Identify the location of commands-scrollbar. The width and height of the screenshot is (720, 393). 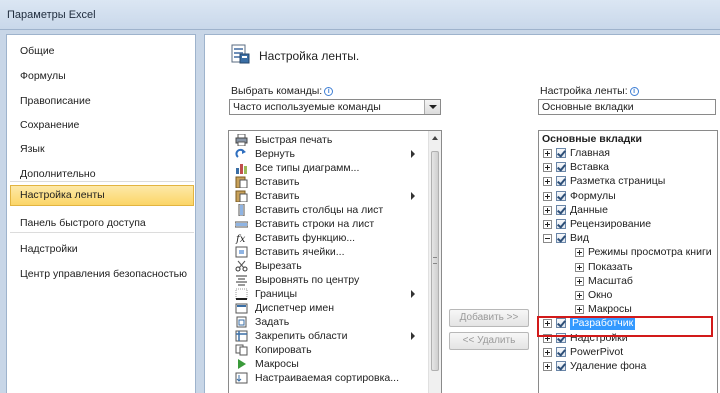
(434, 262).